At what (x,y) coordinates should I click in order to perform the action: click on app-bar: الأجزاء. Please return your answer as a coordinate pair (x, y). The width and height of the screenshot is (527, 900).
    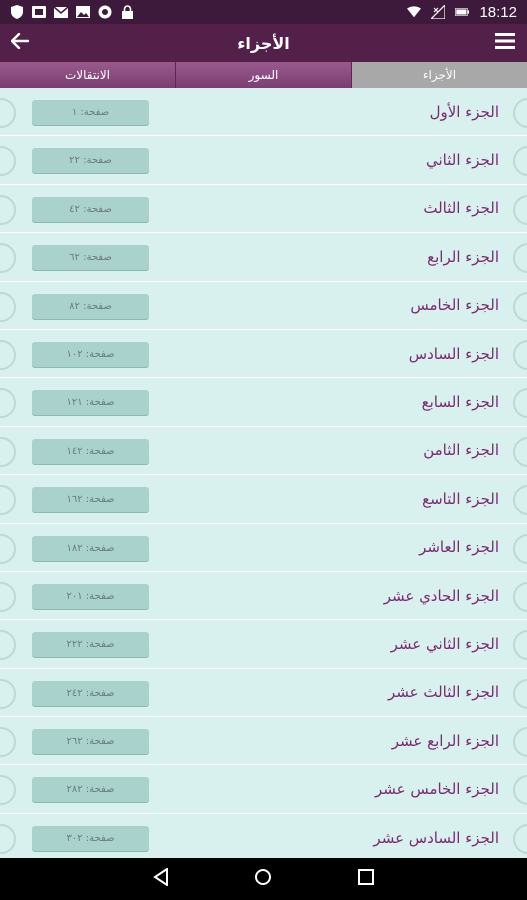
    Looking at the image, I should click on (263, 43).